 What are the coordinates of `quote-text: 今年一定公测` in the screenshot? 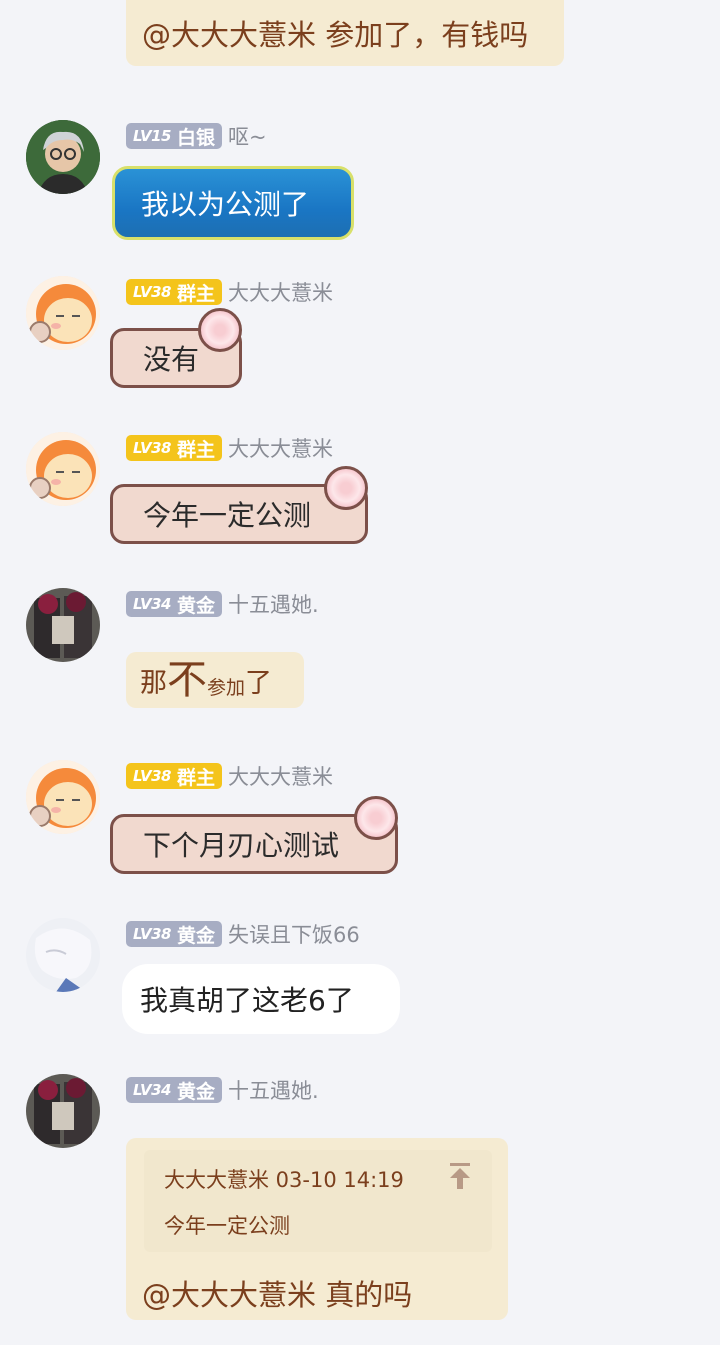 It's located at (227, 1226).